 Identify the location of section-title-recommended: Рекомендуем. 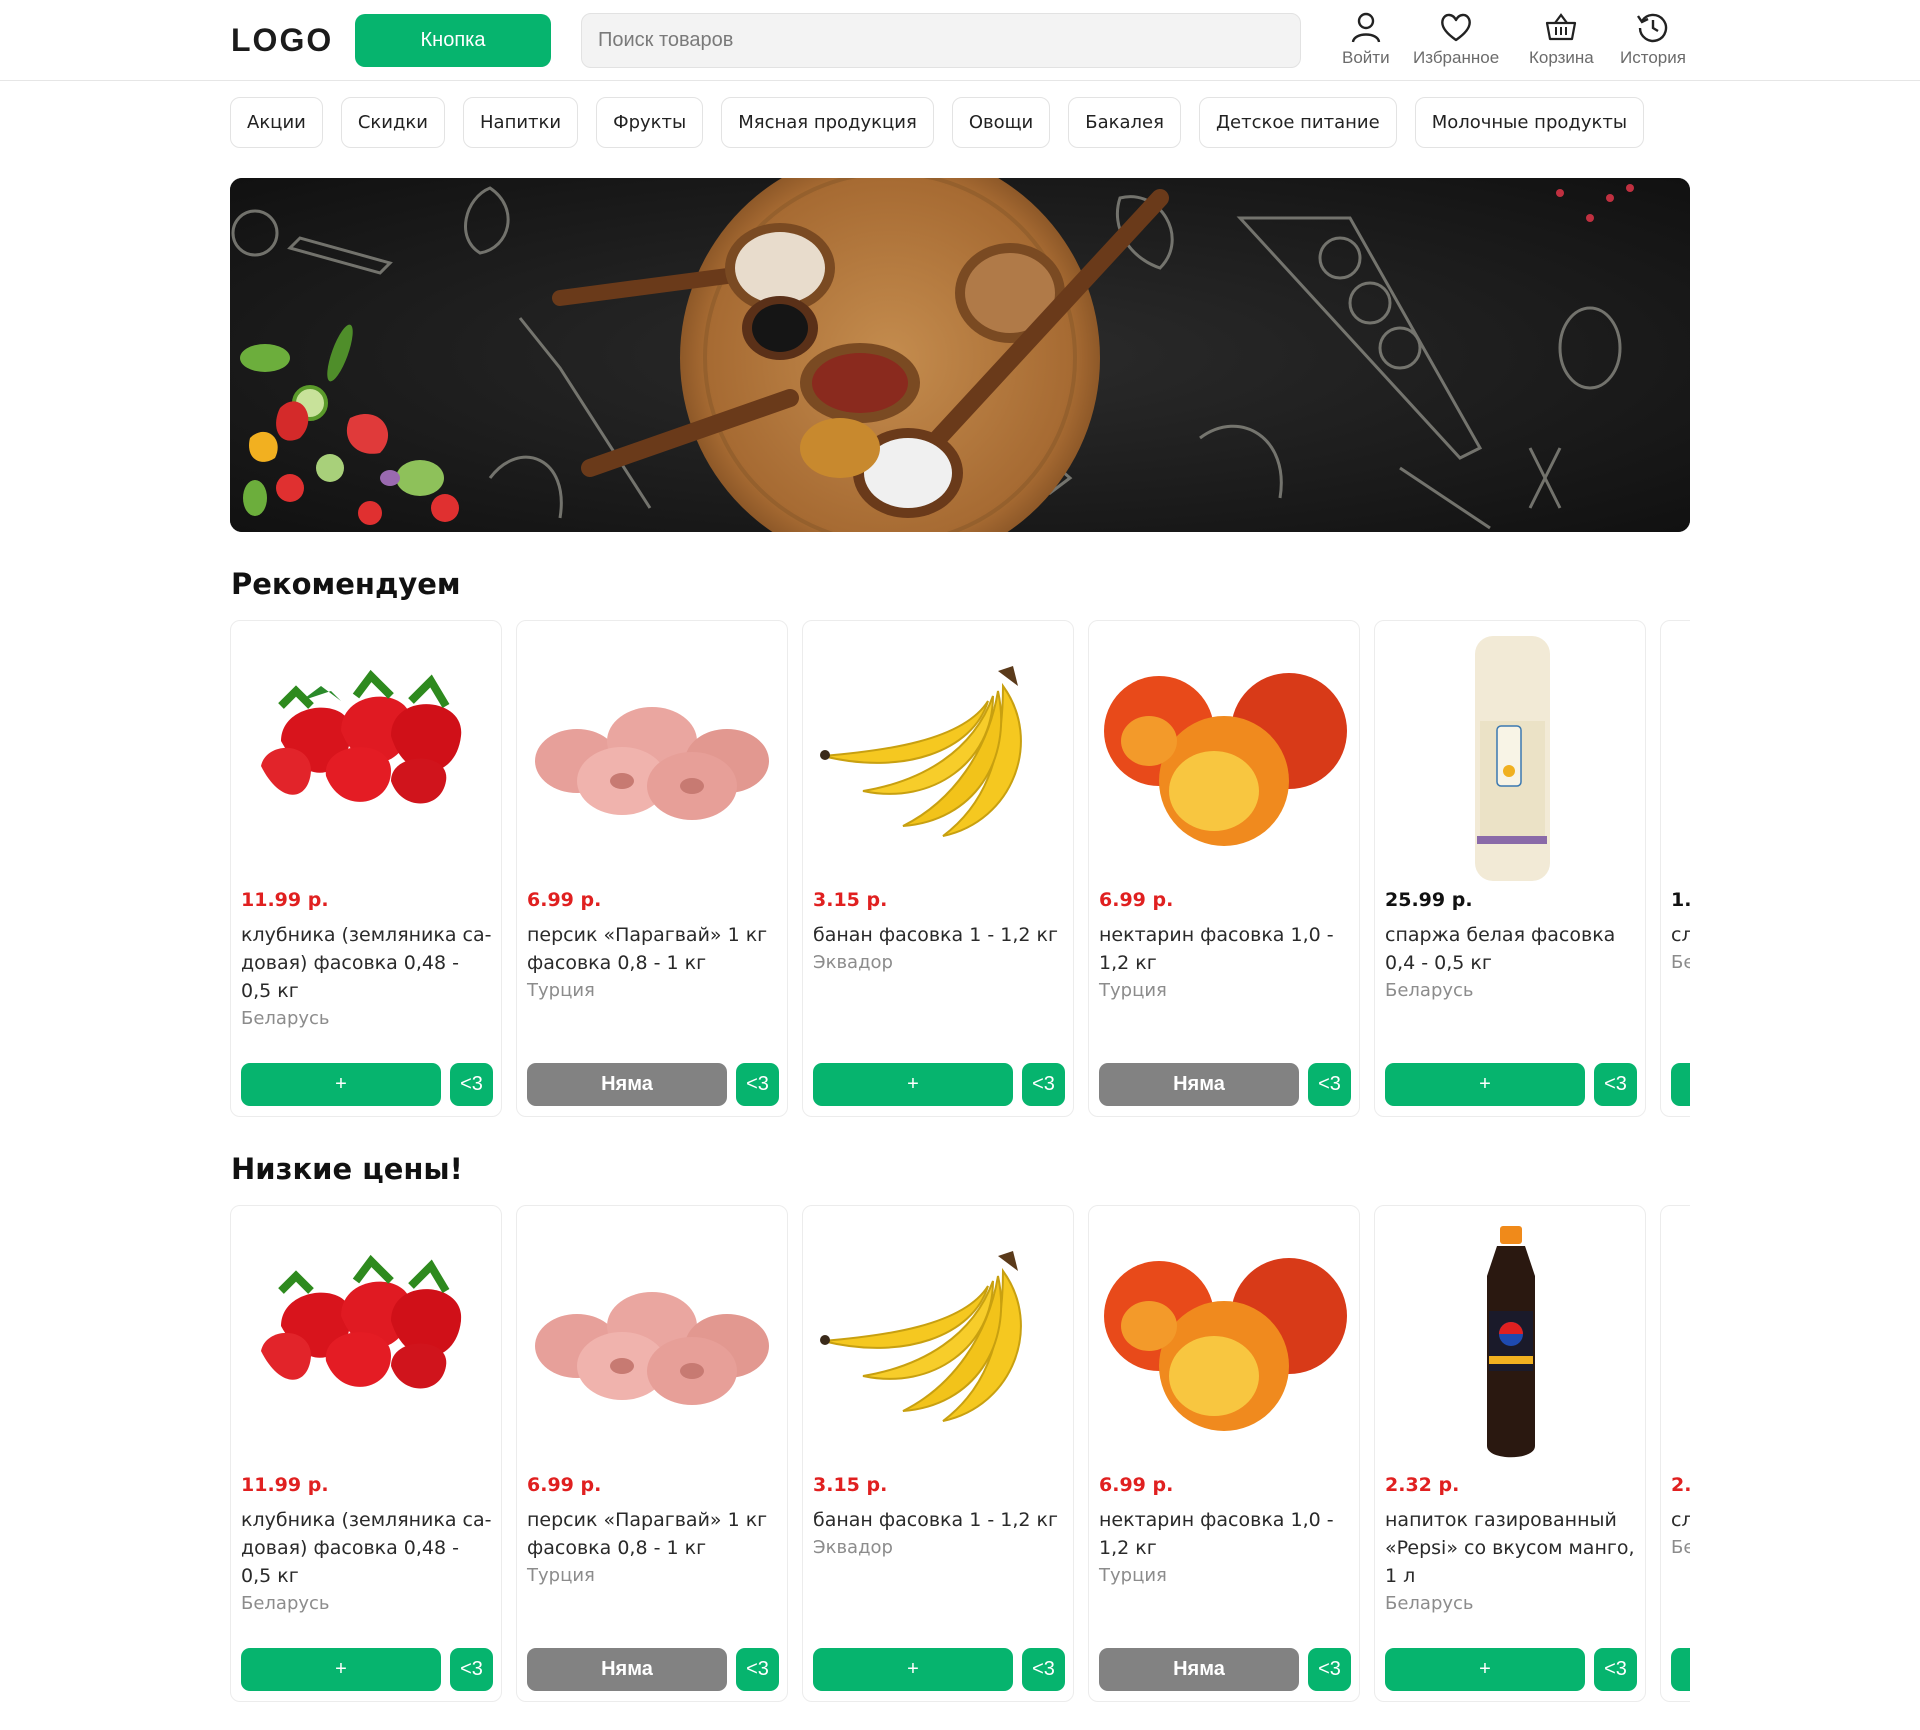
(346, 584).